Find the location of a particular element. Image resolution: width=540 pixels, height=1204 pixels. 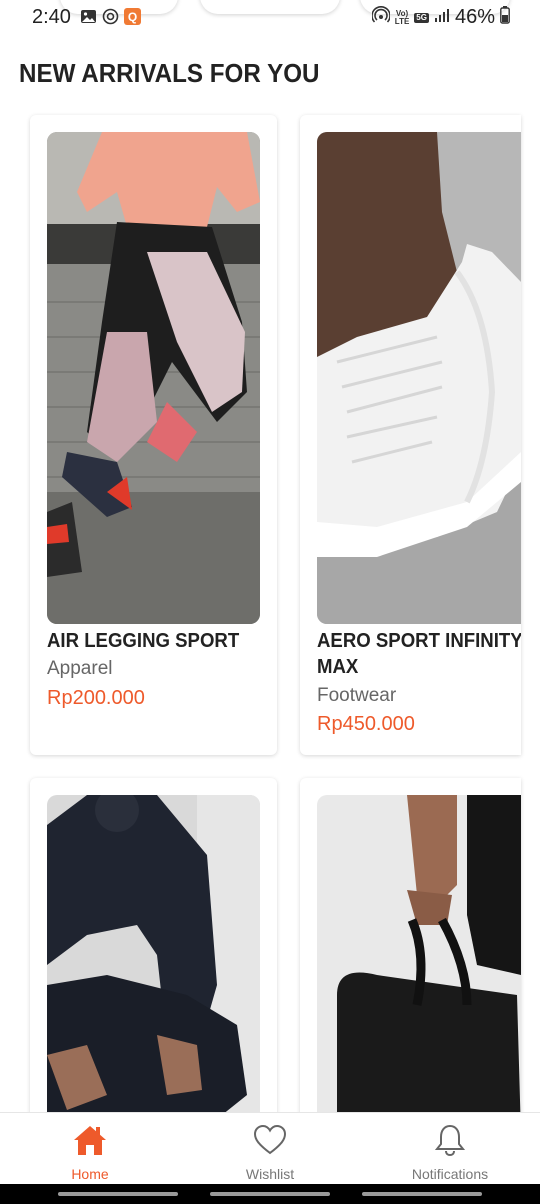

app-q-icon: Q is located at coordinates (132, 16).